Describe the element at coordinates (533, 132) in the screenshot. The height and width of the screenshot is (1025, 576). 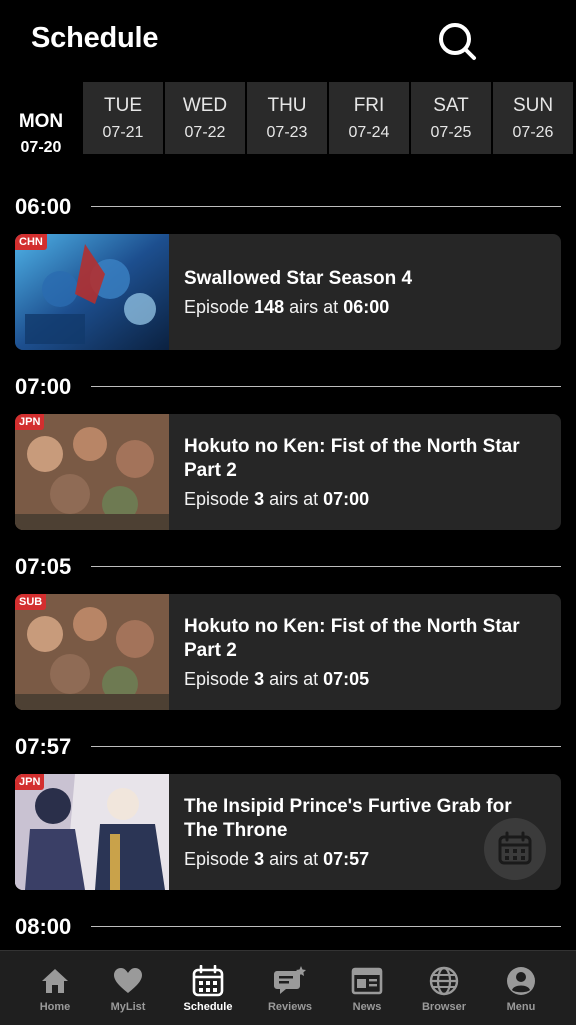
I see `day-date: 07-26` at that location.